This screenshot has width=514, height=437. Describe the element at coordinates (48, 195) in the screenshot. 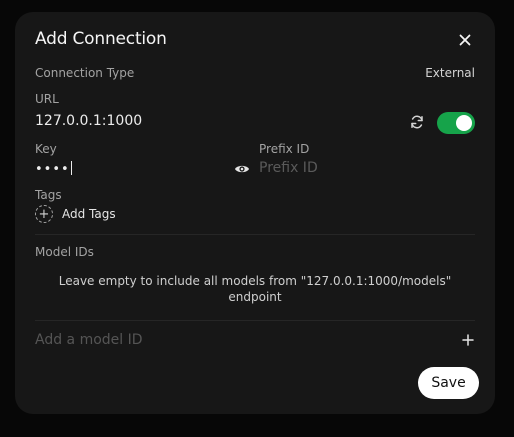

I see `tags-label: Tags` at that location.